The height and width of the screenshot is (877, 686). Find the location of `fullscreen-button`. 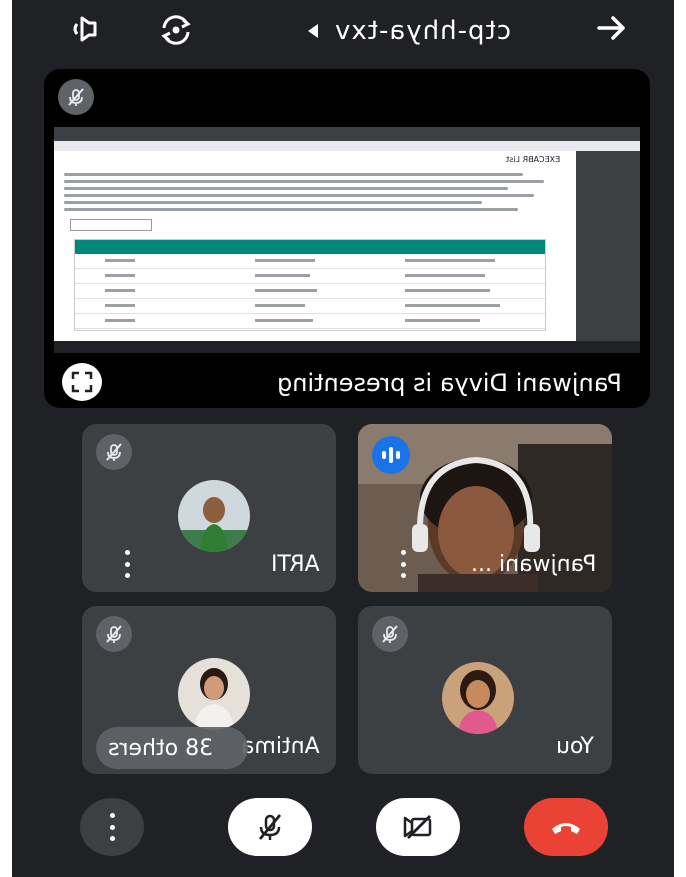

fullscreen-button is located at coordinates (82, 382).